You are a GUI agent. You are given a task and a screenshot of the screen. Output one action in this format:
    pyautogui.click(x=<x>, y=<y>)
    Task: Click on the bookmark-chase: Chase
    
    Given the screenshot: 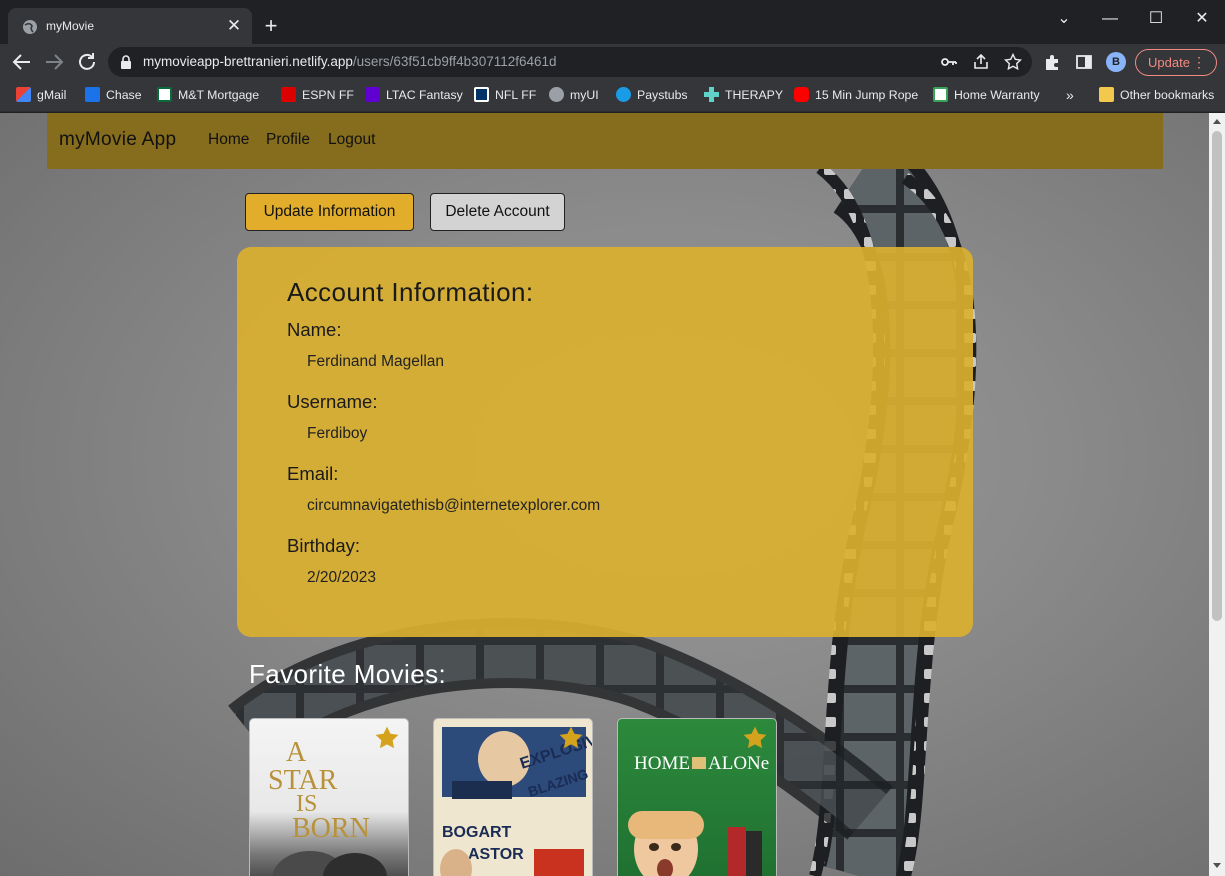 What is the action you would take?
    pyautogui.click(x=113, y=96)
    